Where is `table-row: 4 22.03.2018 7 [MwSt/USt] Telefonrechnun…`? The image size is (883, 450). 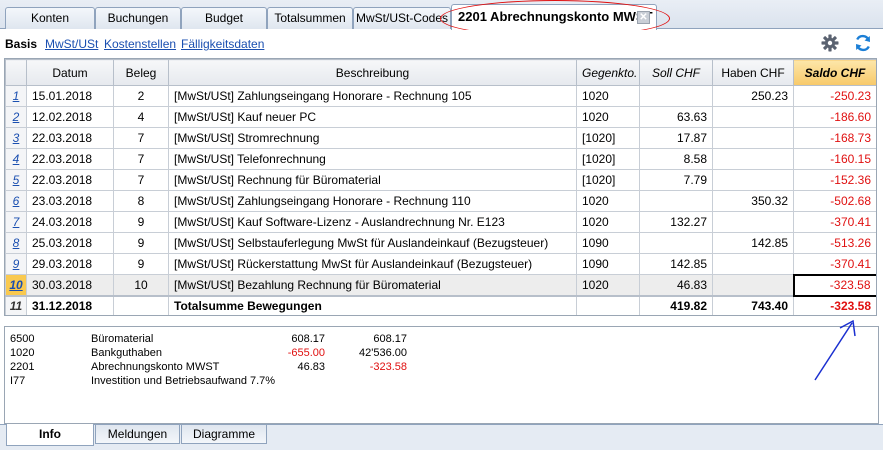 table-row: 4 22.03.2018 7 [MwSt/USt] Telefonrechnun… is located at coordinates (440, 159).